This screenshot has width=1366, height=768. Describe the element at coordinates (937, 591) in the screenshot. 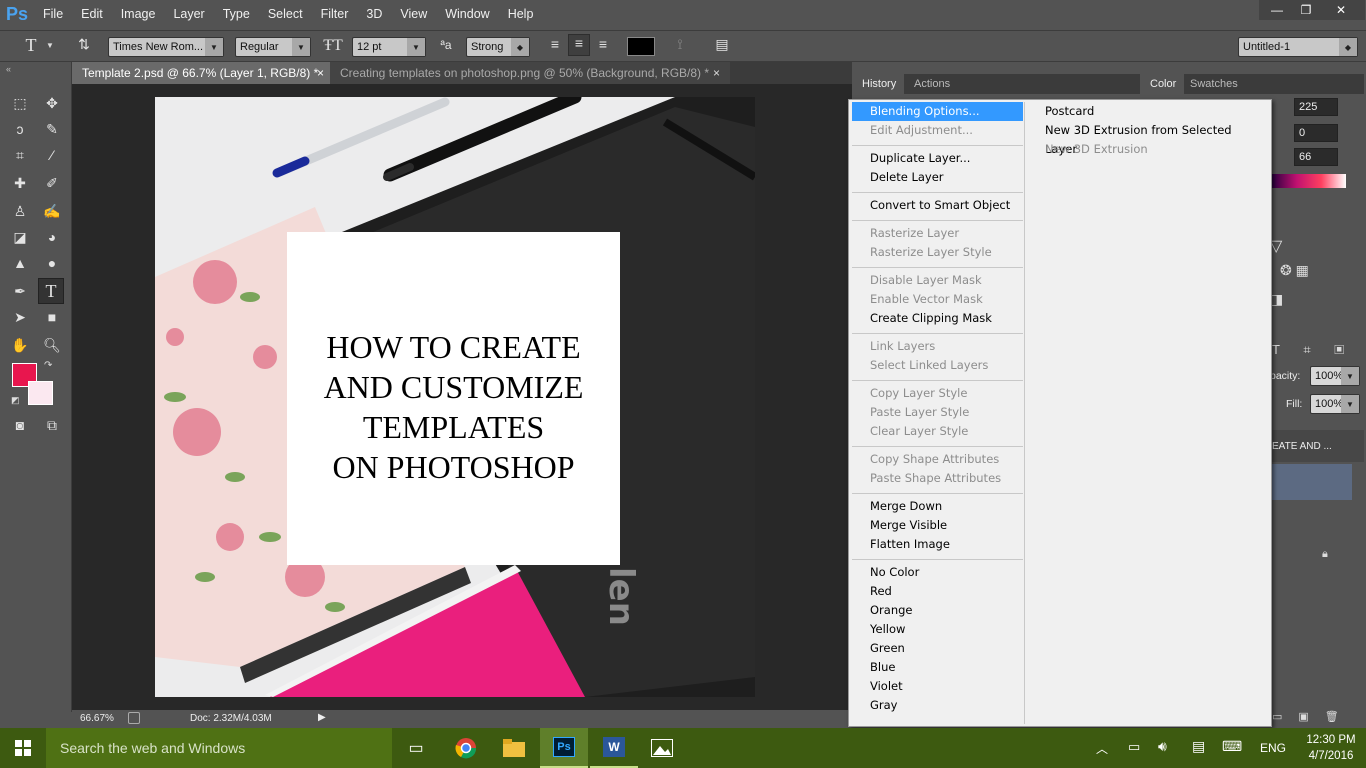

I see `menu-item-red: Red` at that location.